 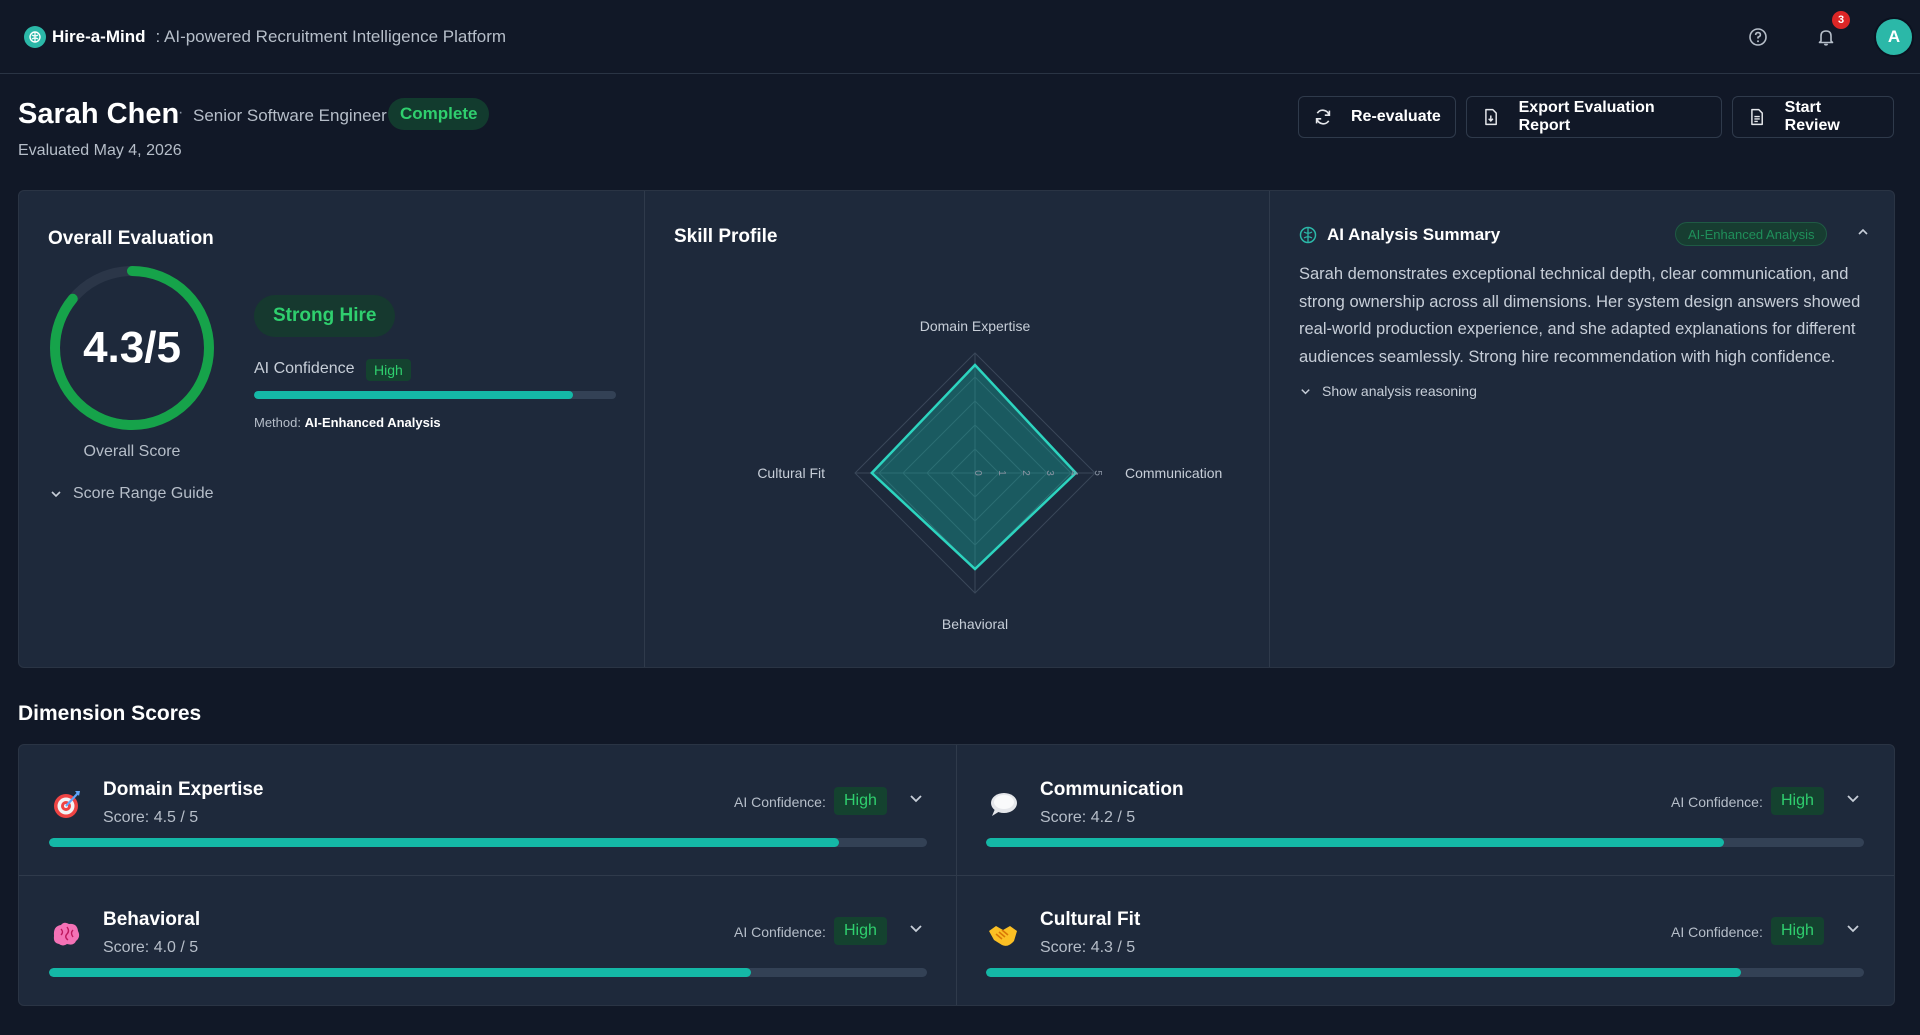 I want to click on ai-summary-header: AI Analysis Summary, so click(x=1399, y=235).